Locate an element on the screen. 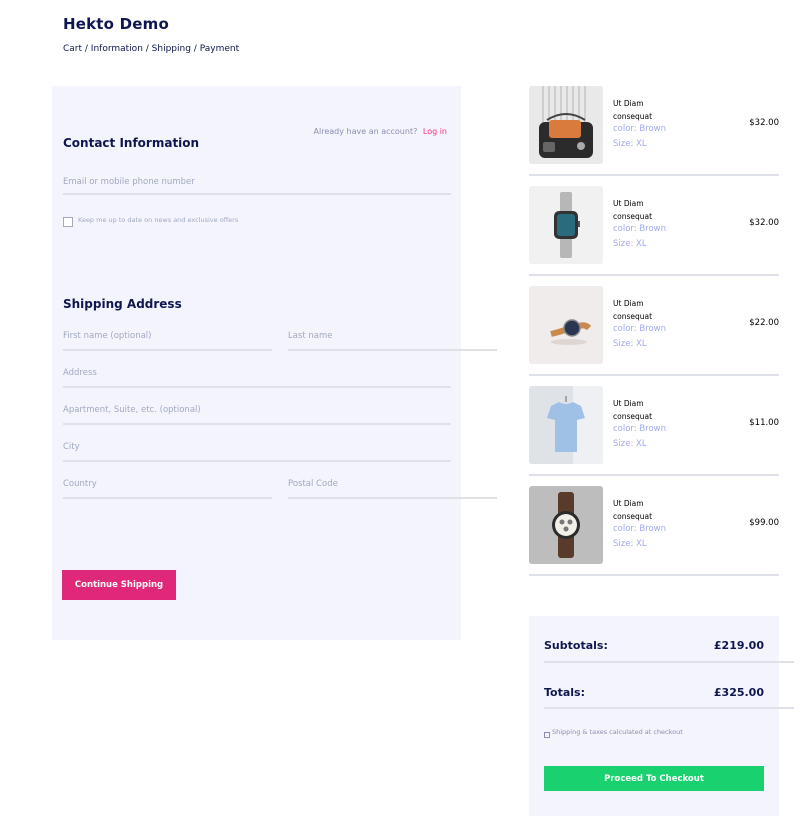 The width and height of the screenshot is (802, 831). subtotal-divider is located at coordinates (669, 662).